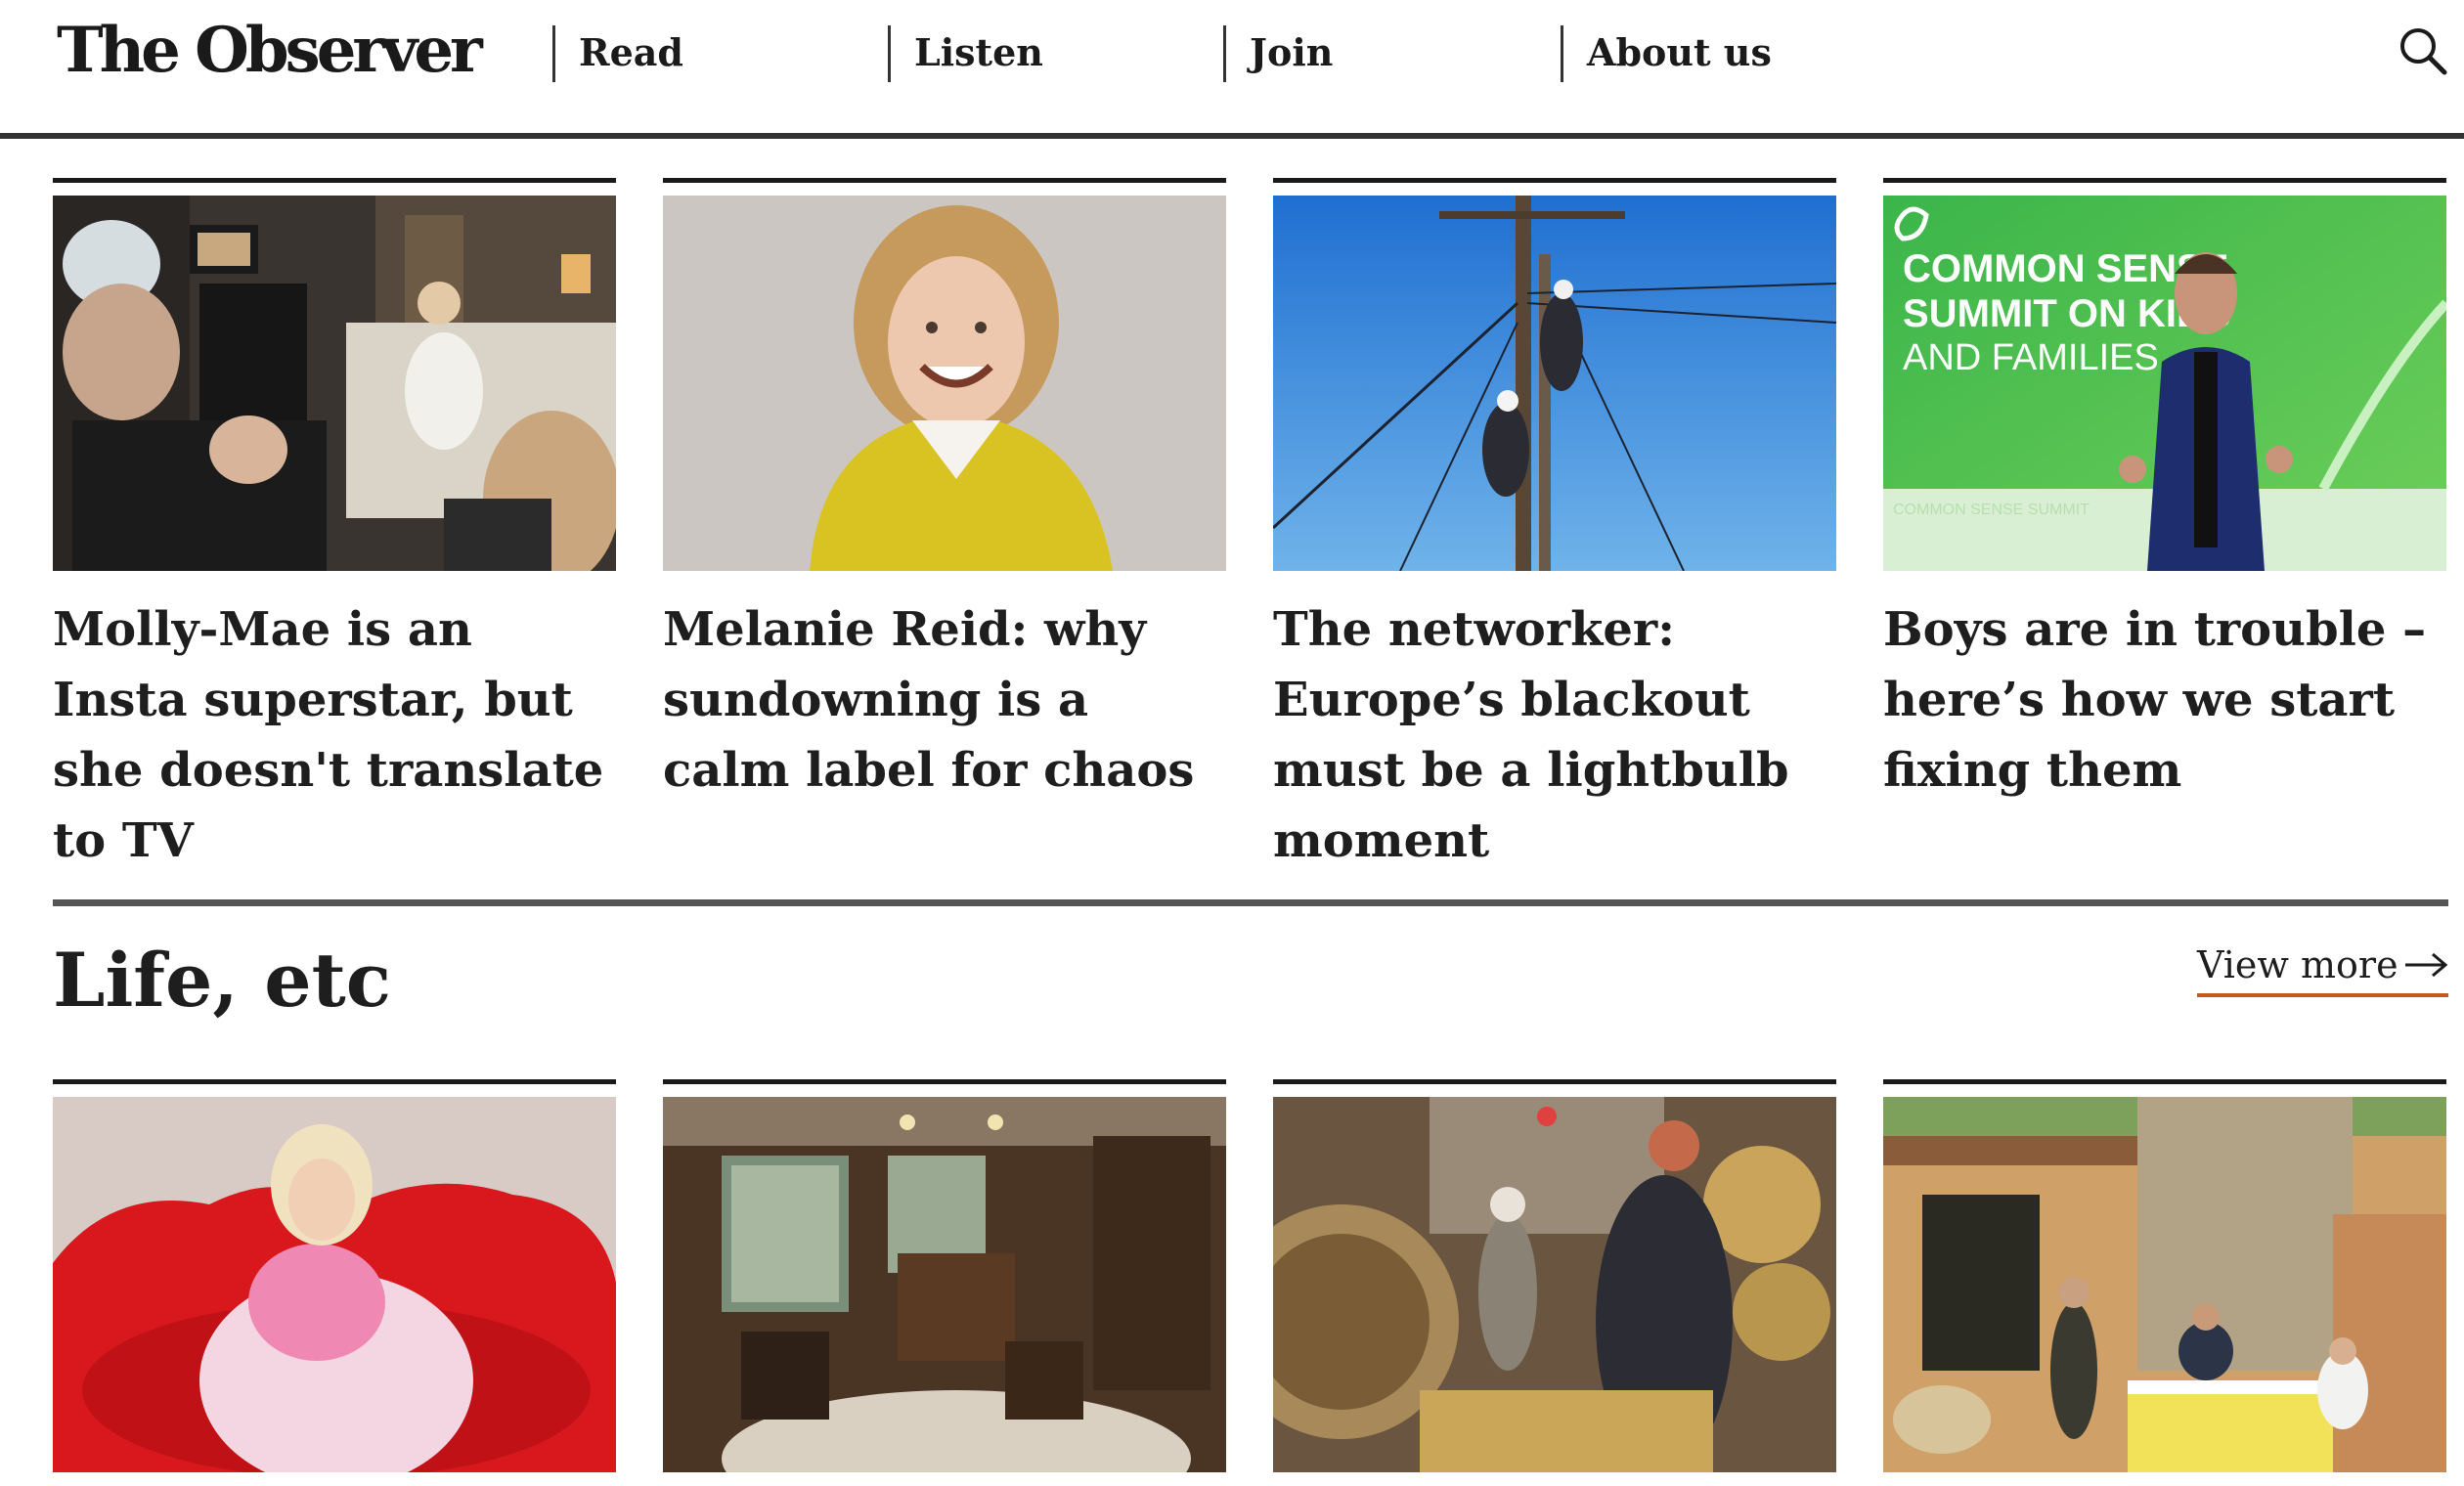  Describe the element at coordinates (222, 980) in the screenshot. I see `section-title: Life, etc` at that location.